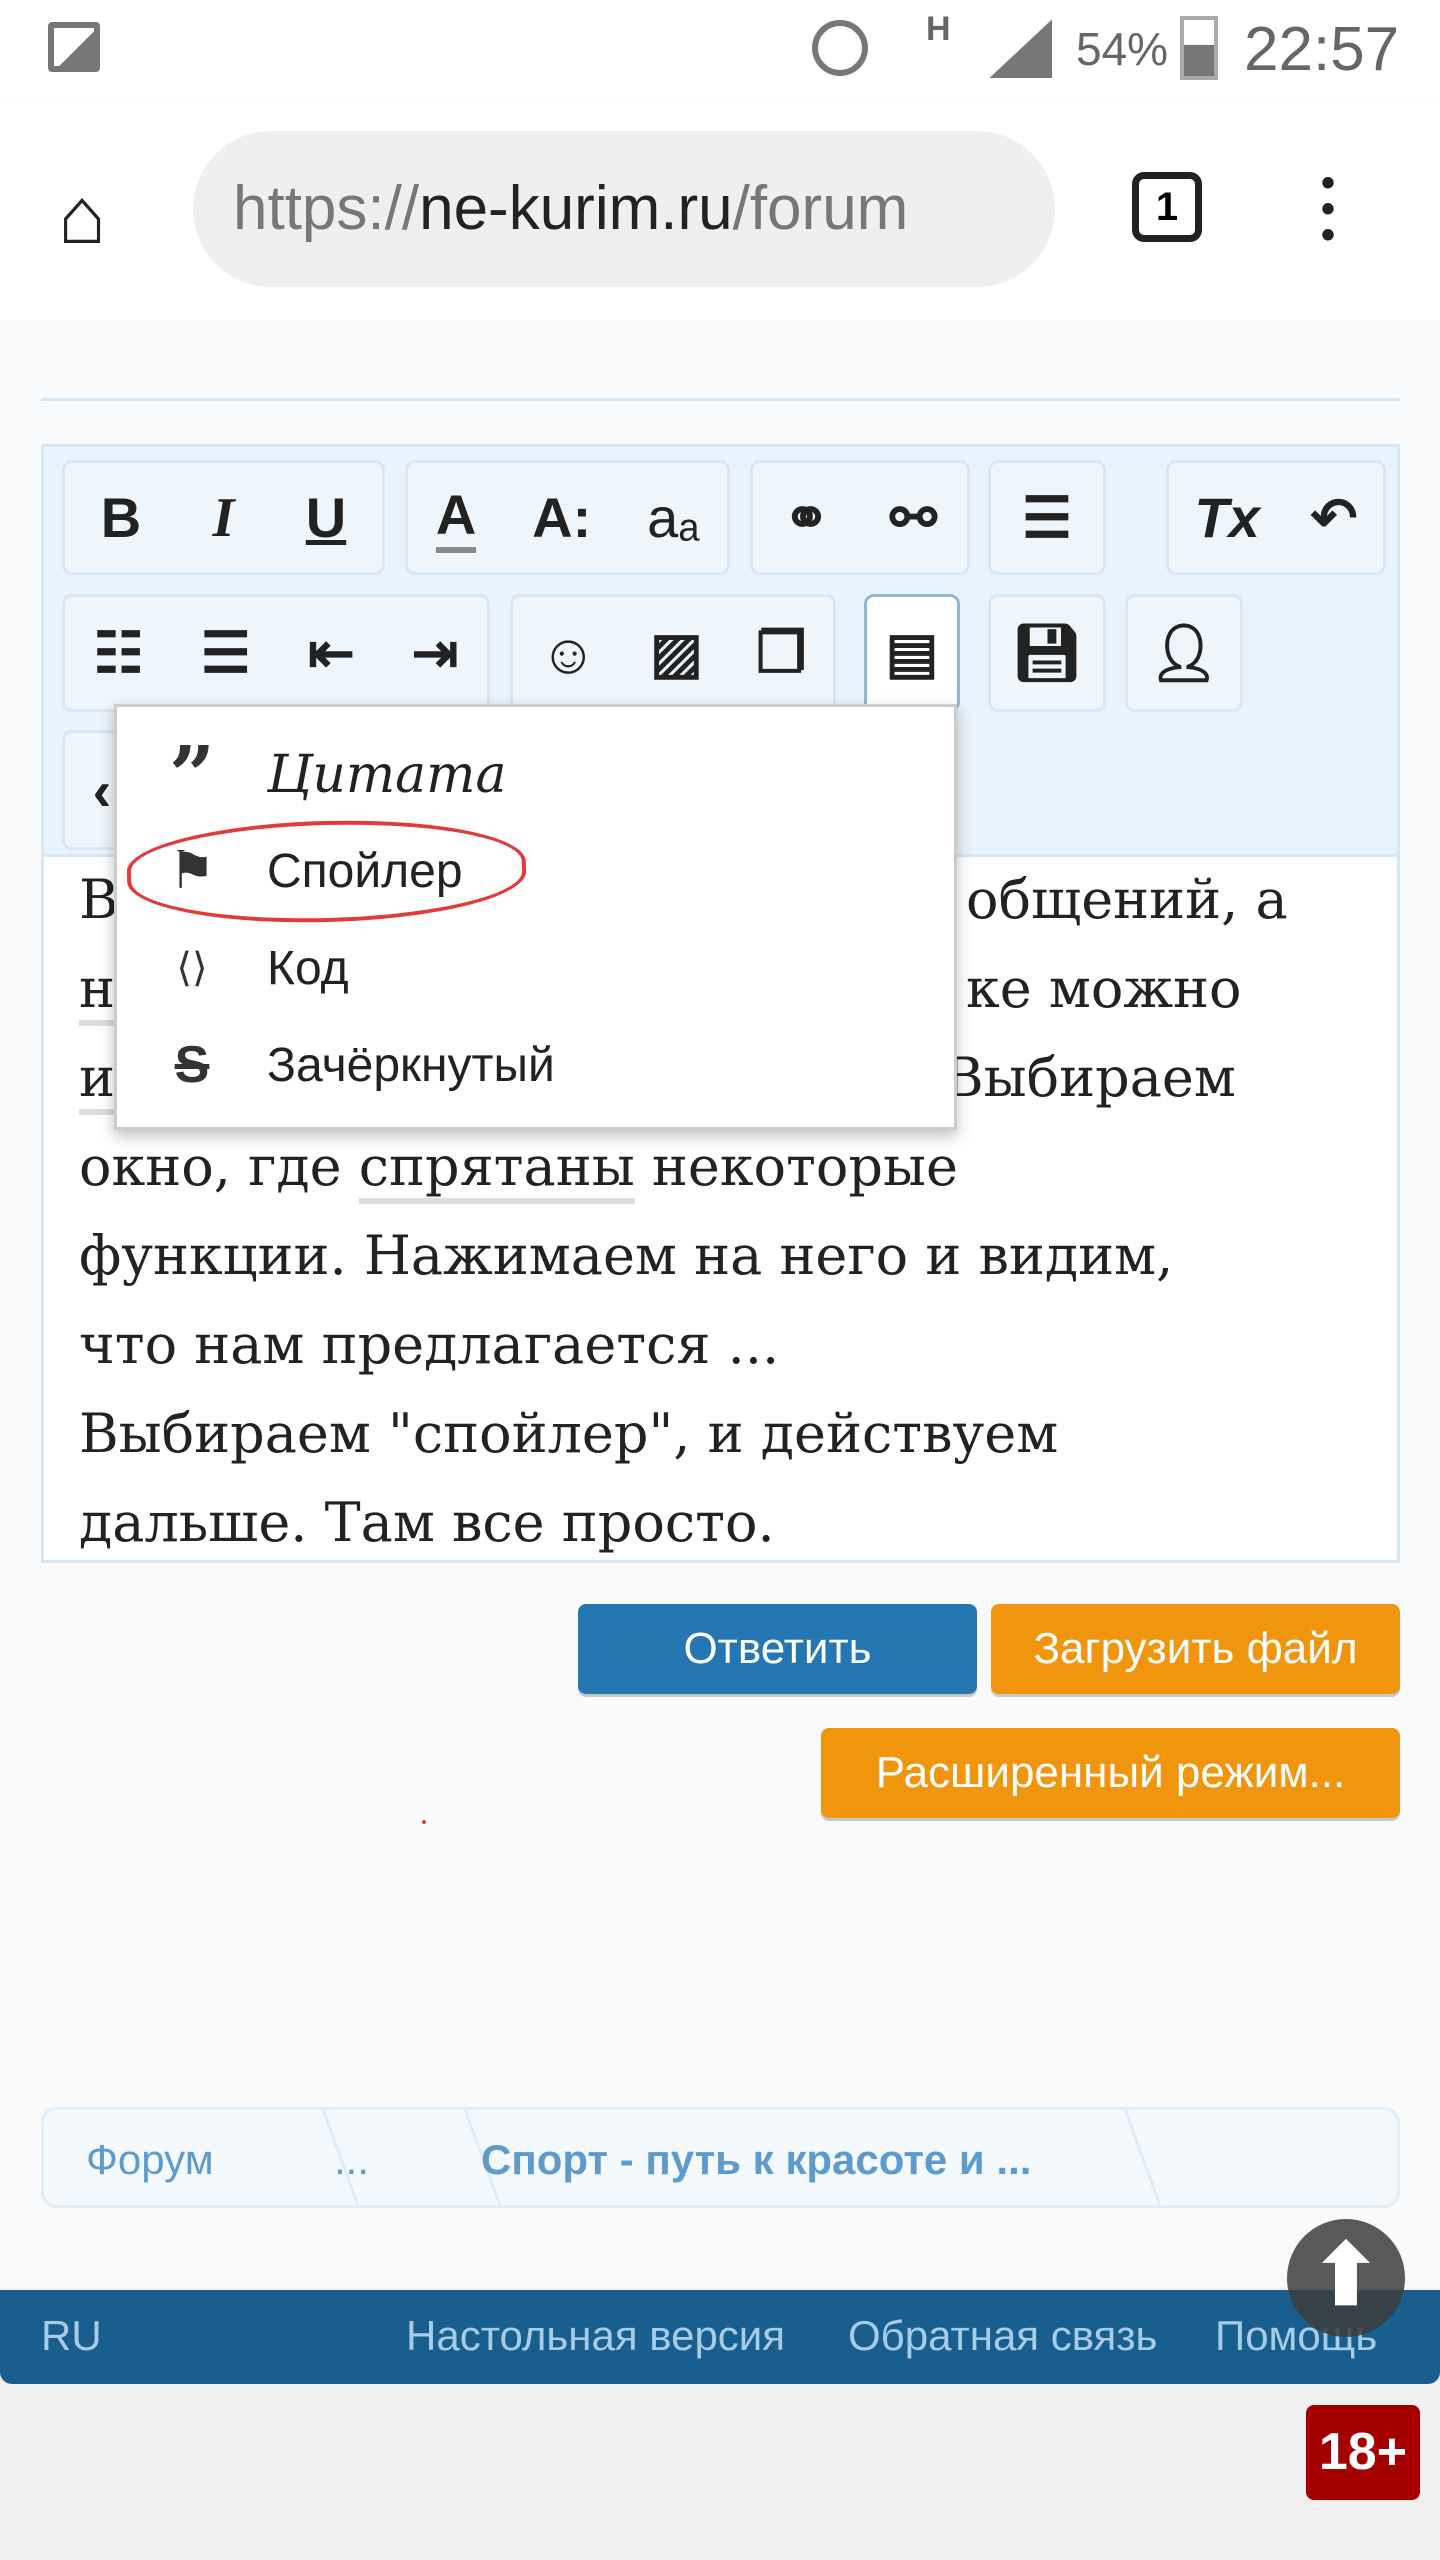 The width and height of the screenshot is (1440, 2560). Describe the element at coordinates (820, 208) in the screenshot. I see `url-path: /forum` at that location.